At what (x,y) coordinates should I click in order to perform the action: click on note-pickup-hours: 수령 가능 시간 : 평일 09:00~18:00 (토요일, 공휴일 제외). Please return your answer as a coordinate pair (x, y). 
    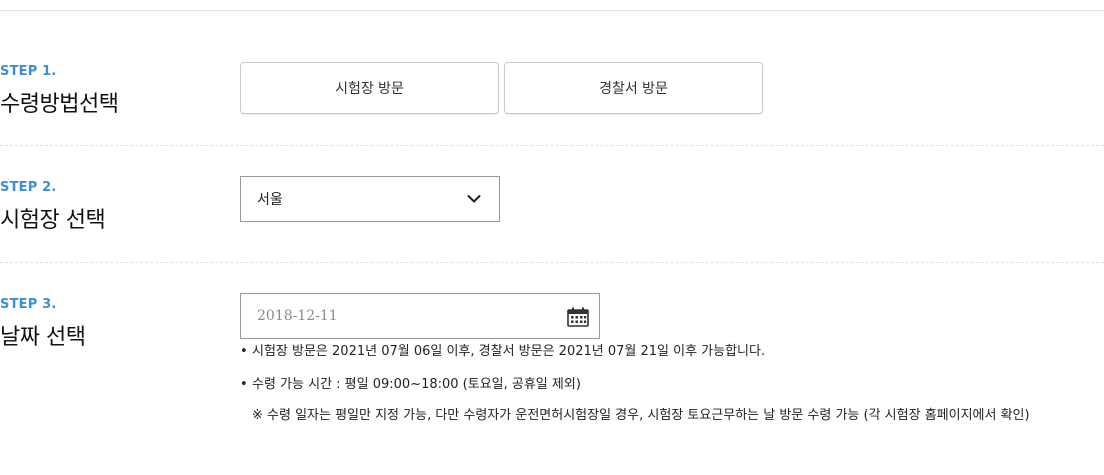
    Looking at the image, I should click on (670, 385).